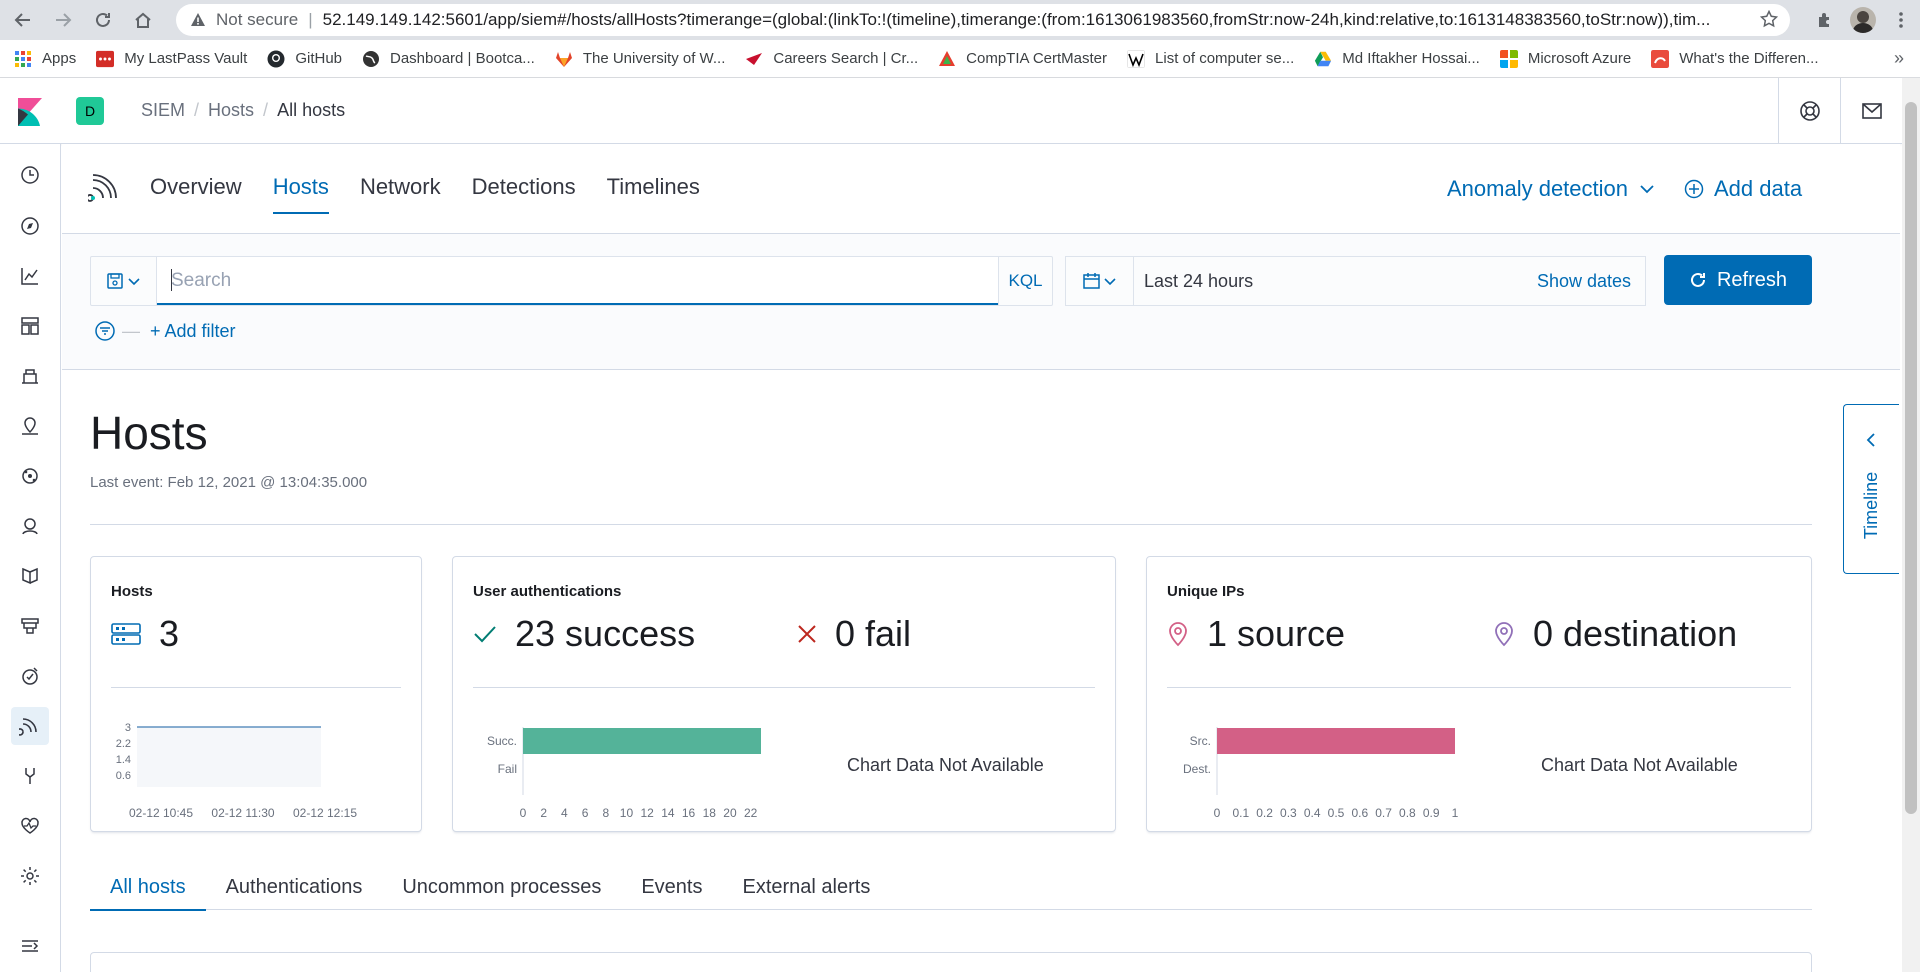 Image resolution: width=1920 pixels, height=972 pixels. I want to click on calendar-icon, so click(1099, 281).